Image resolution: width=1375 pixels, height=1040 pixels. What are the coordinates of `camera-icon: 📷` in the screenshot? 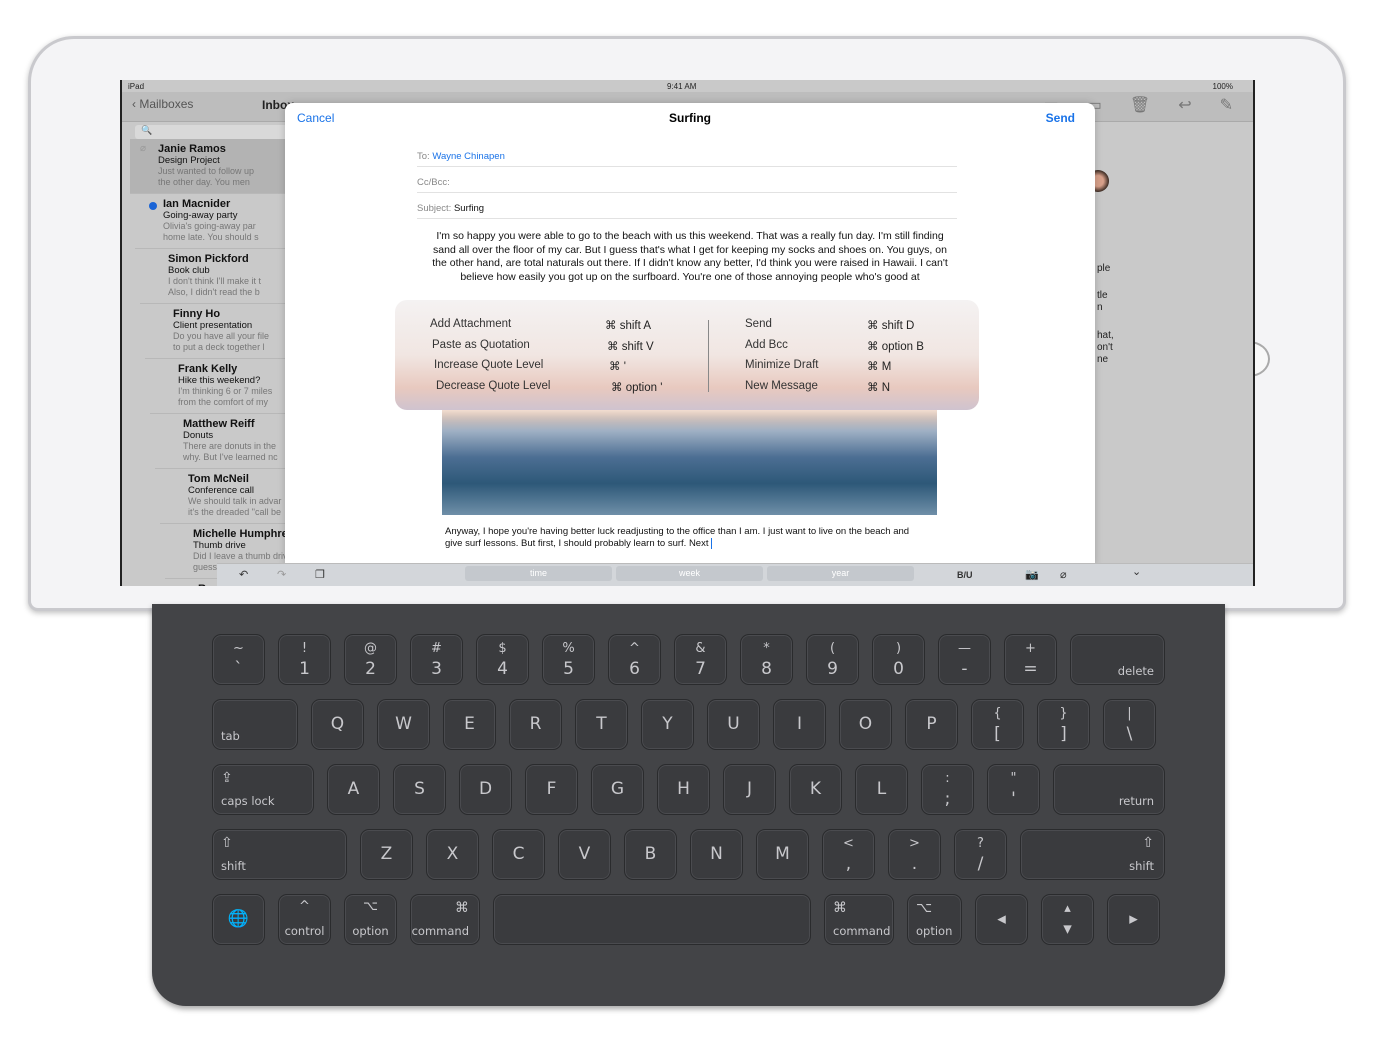 It's located at (1032, 574).